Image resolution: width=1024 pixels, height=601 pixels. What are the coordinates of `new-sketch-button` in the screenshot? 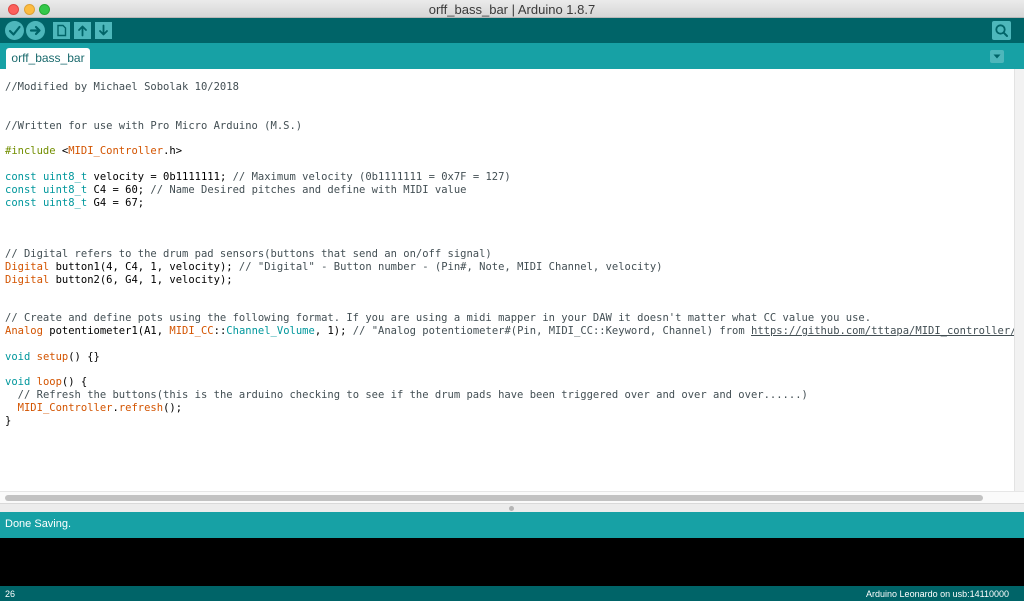 It's located at (61, 30).